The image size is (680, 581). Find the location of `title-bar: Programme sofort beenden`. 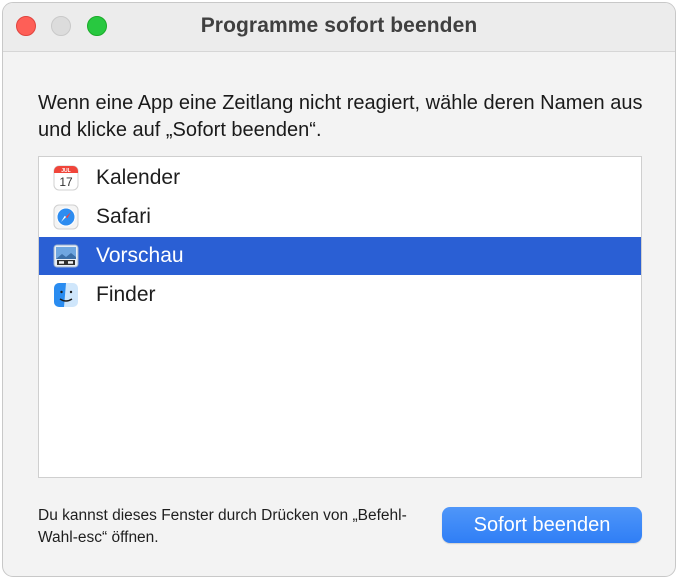

title-bar: Programme sofort beenden is located at coordinates (339, 27).